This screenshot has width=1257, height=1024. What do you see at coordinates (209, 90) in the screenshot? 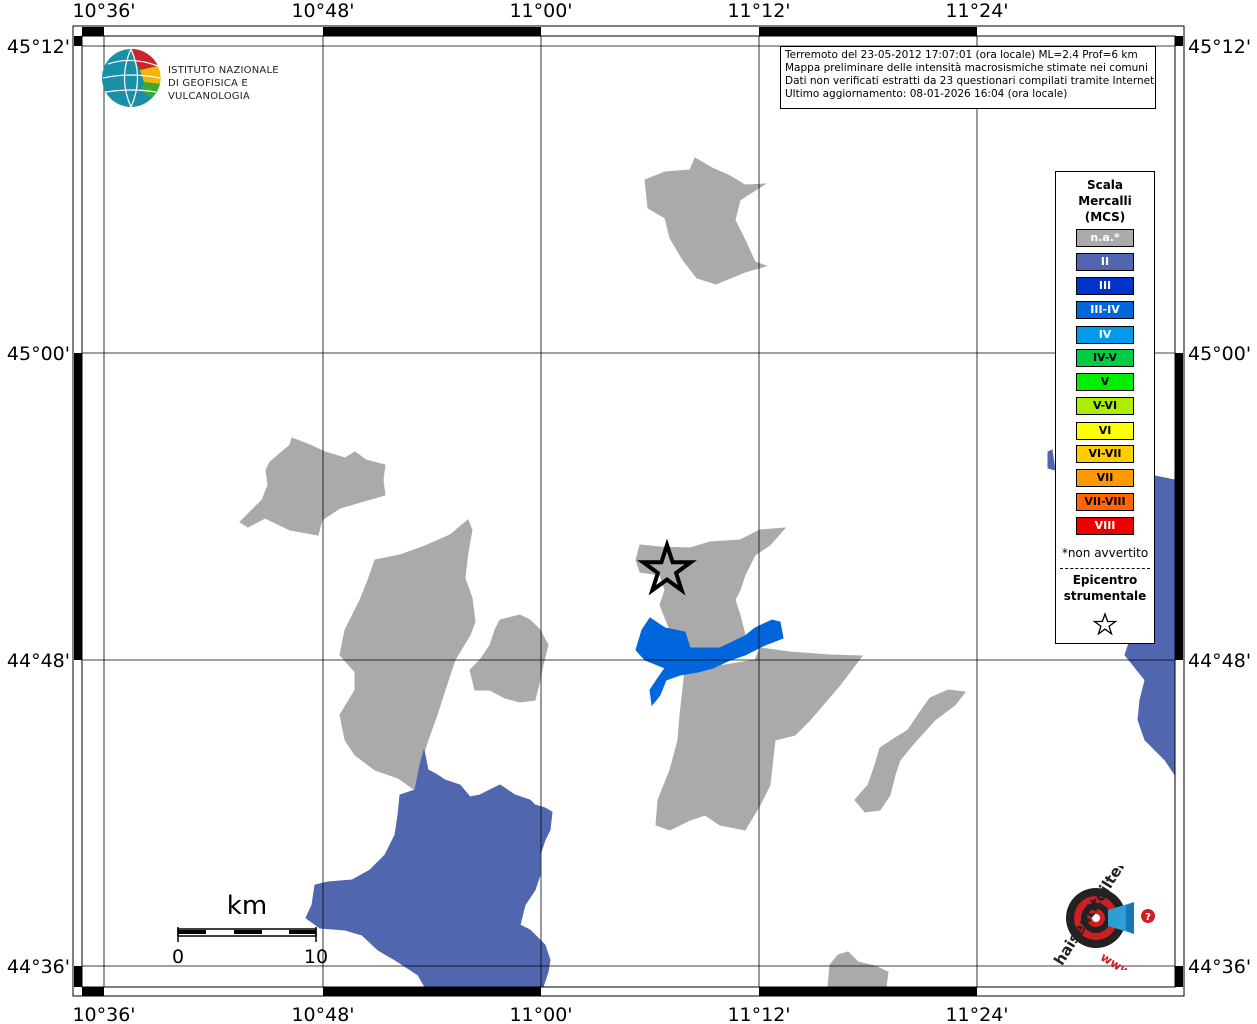
I see `ingv-name-line2: DI GEOFISICA E VULCANOLOGIA` at bounding box center [209, 90].